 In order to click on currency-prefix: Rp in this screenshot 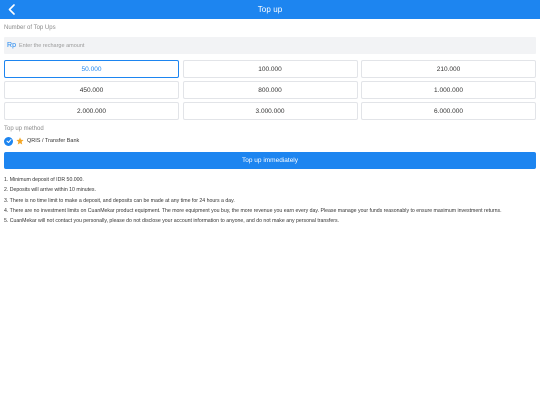, I will do `click(11, 45)`.